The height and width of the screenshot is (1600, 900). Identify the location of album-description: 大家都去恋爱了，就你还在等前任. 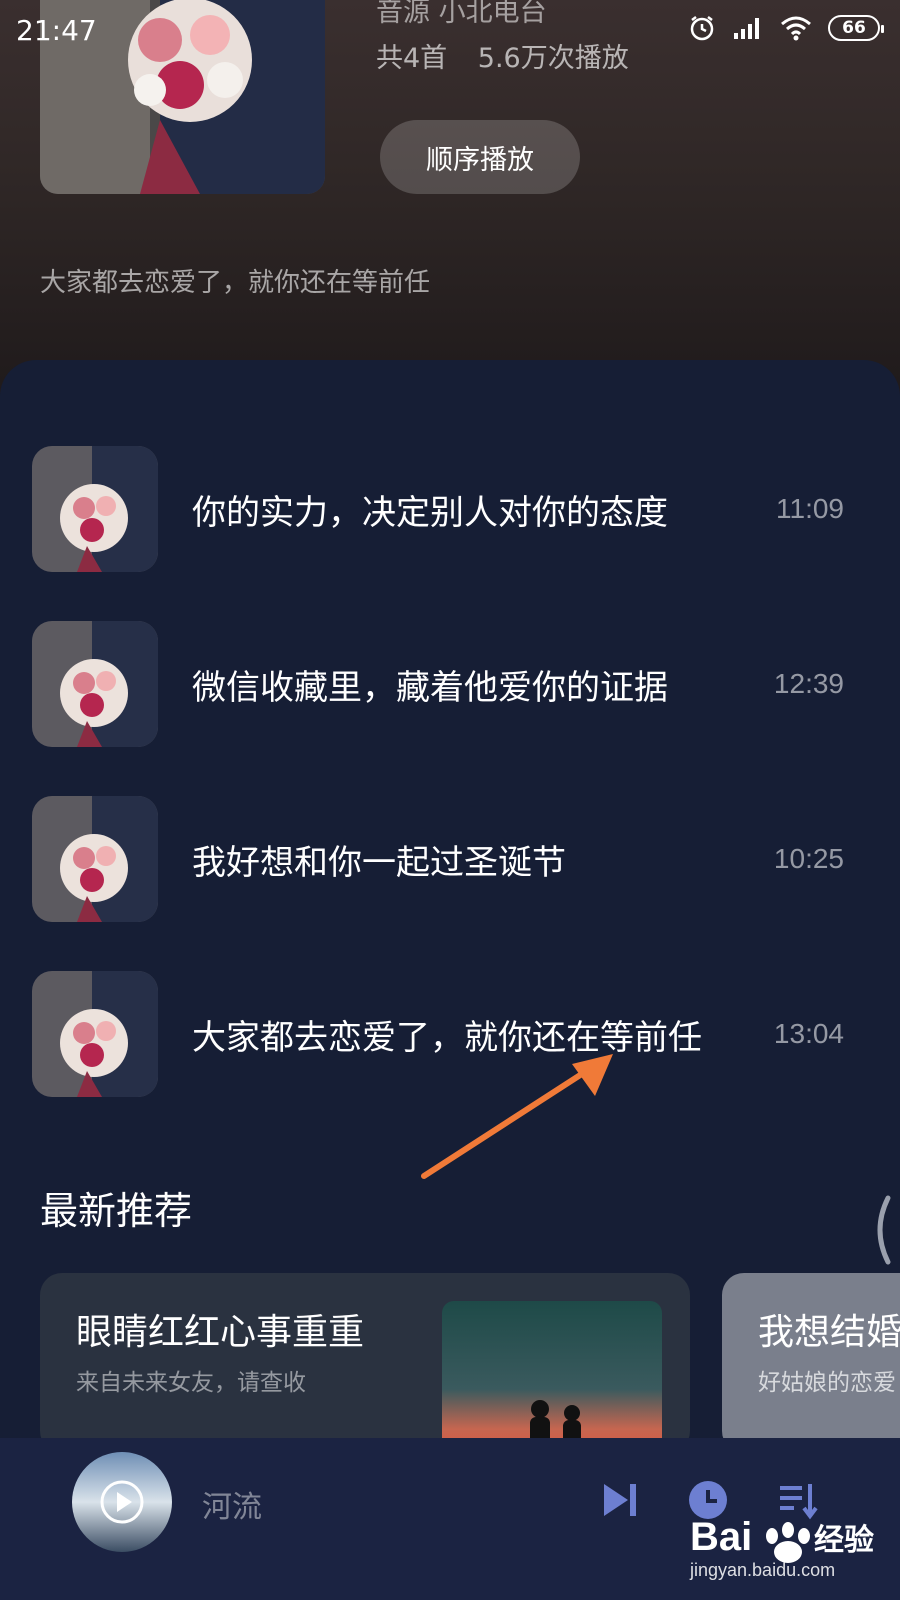
(235, 283).